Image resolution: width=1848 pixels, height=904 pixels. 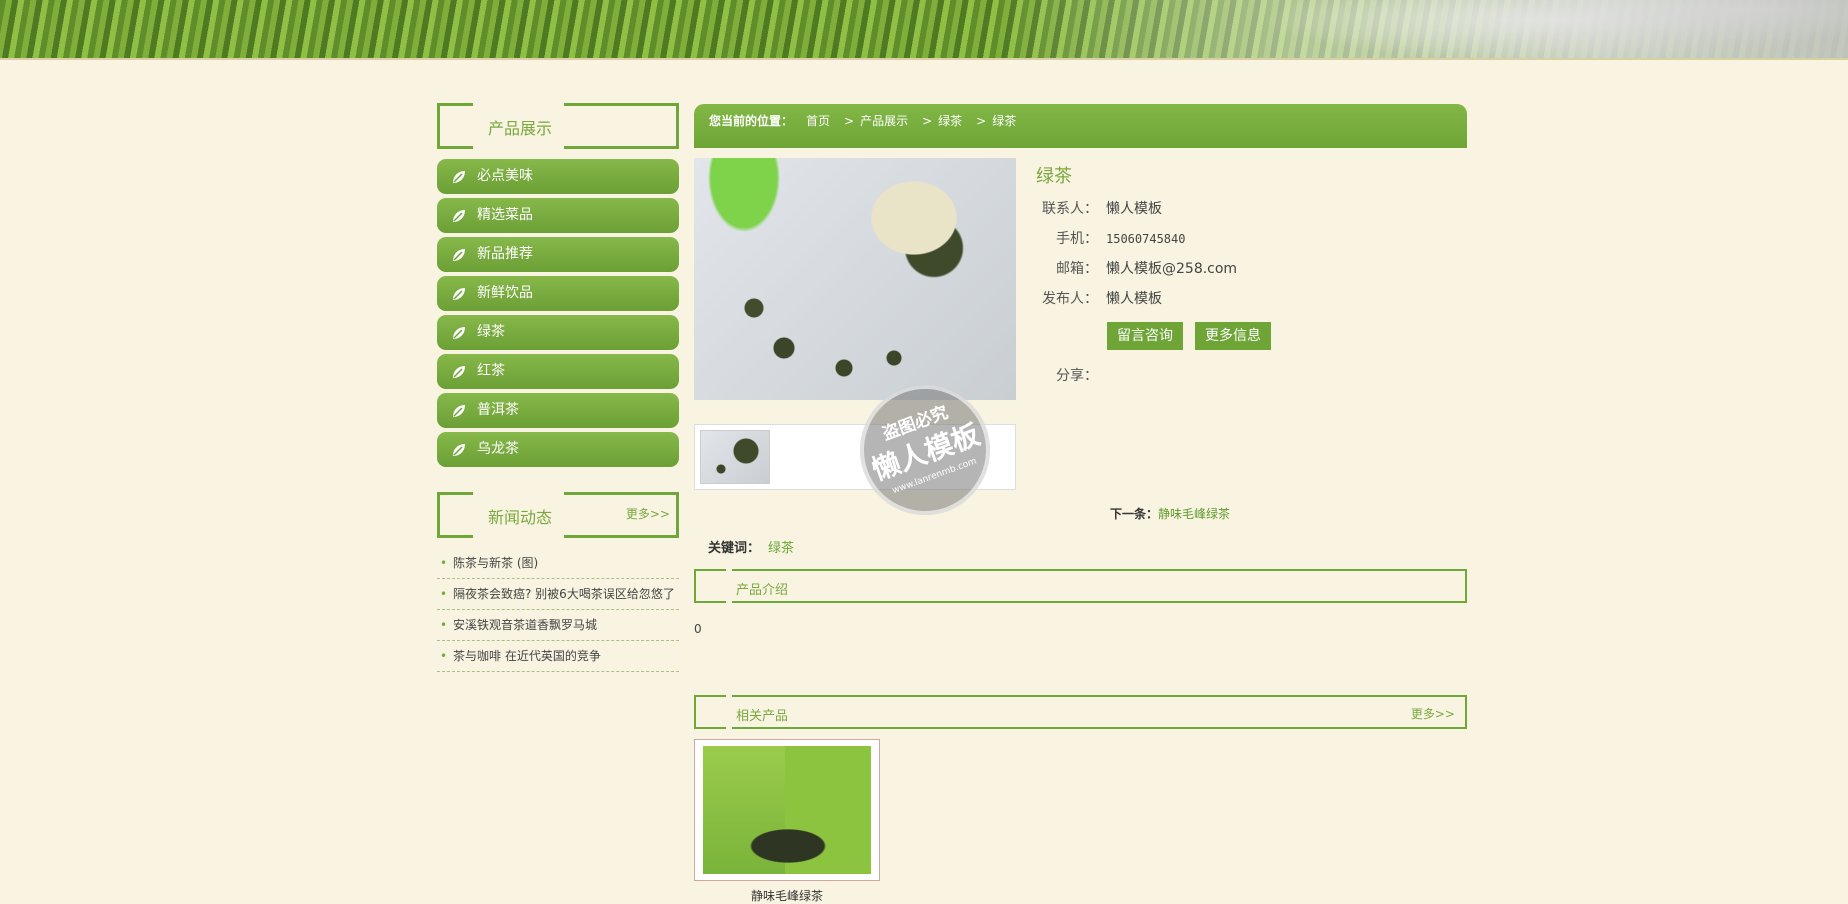 I want to click on breadcrumb-home: 首页, so click(x=818, y=121).